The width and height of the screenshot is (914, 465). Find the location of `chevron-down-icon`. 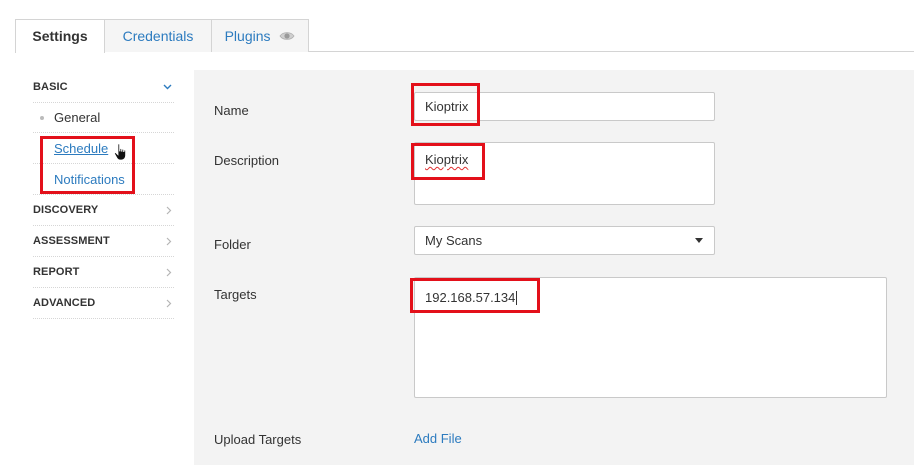

chevron-down-icon is located at coordinates (167, 87).